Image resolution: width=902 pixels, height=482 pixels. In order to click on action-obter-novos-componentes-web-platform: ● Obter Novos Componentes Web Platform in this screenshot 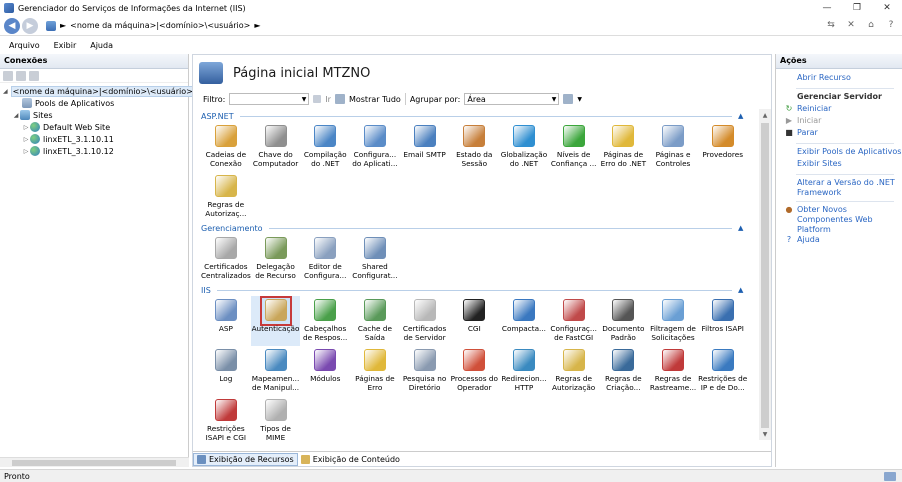, I will do `click(839, 220)`.